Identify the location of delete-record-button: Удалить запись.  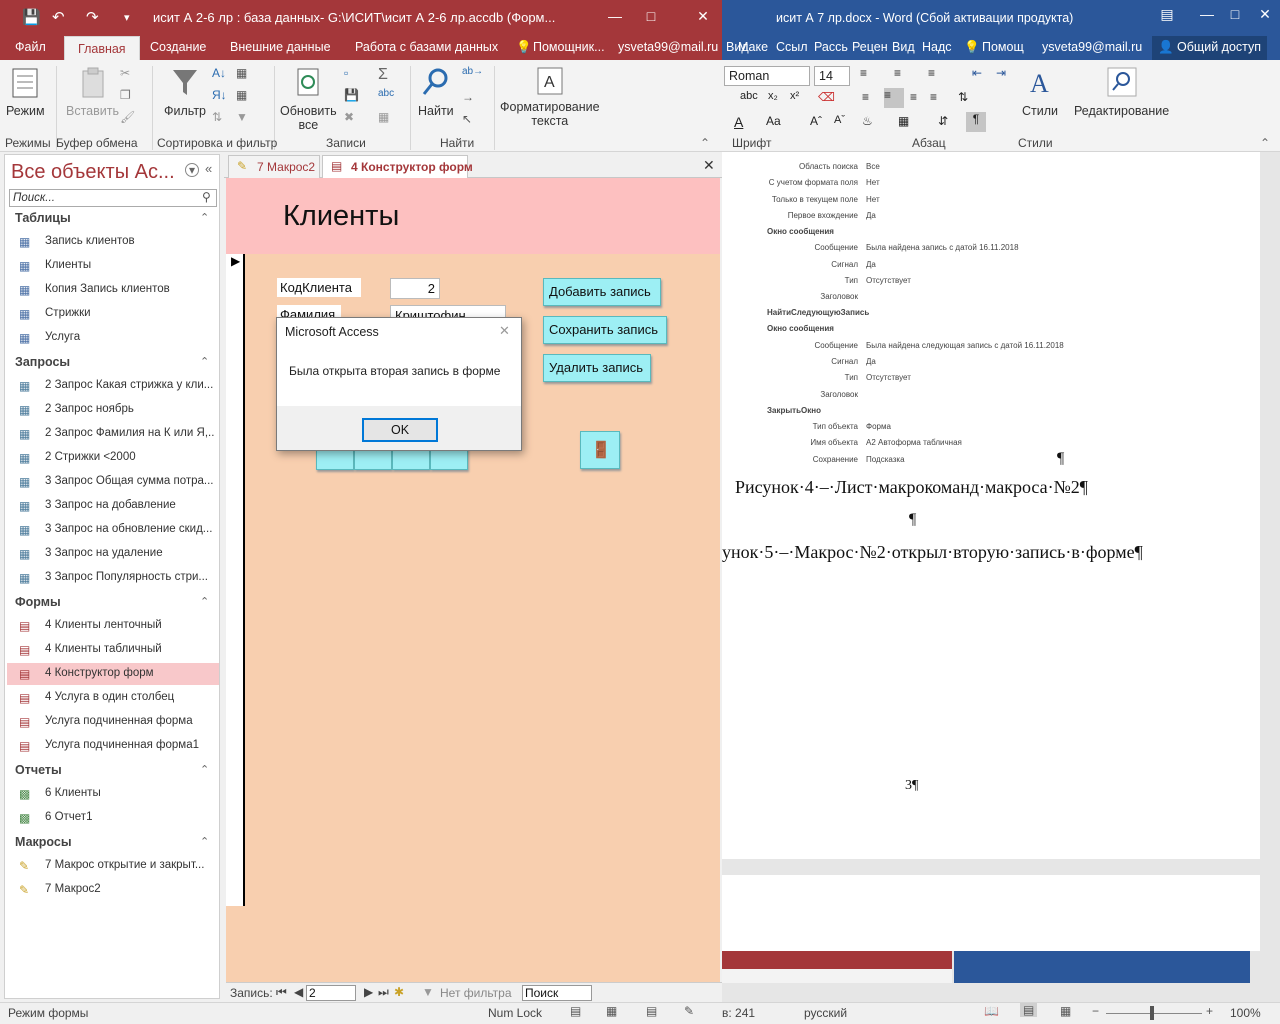
(597, 368).